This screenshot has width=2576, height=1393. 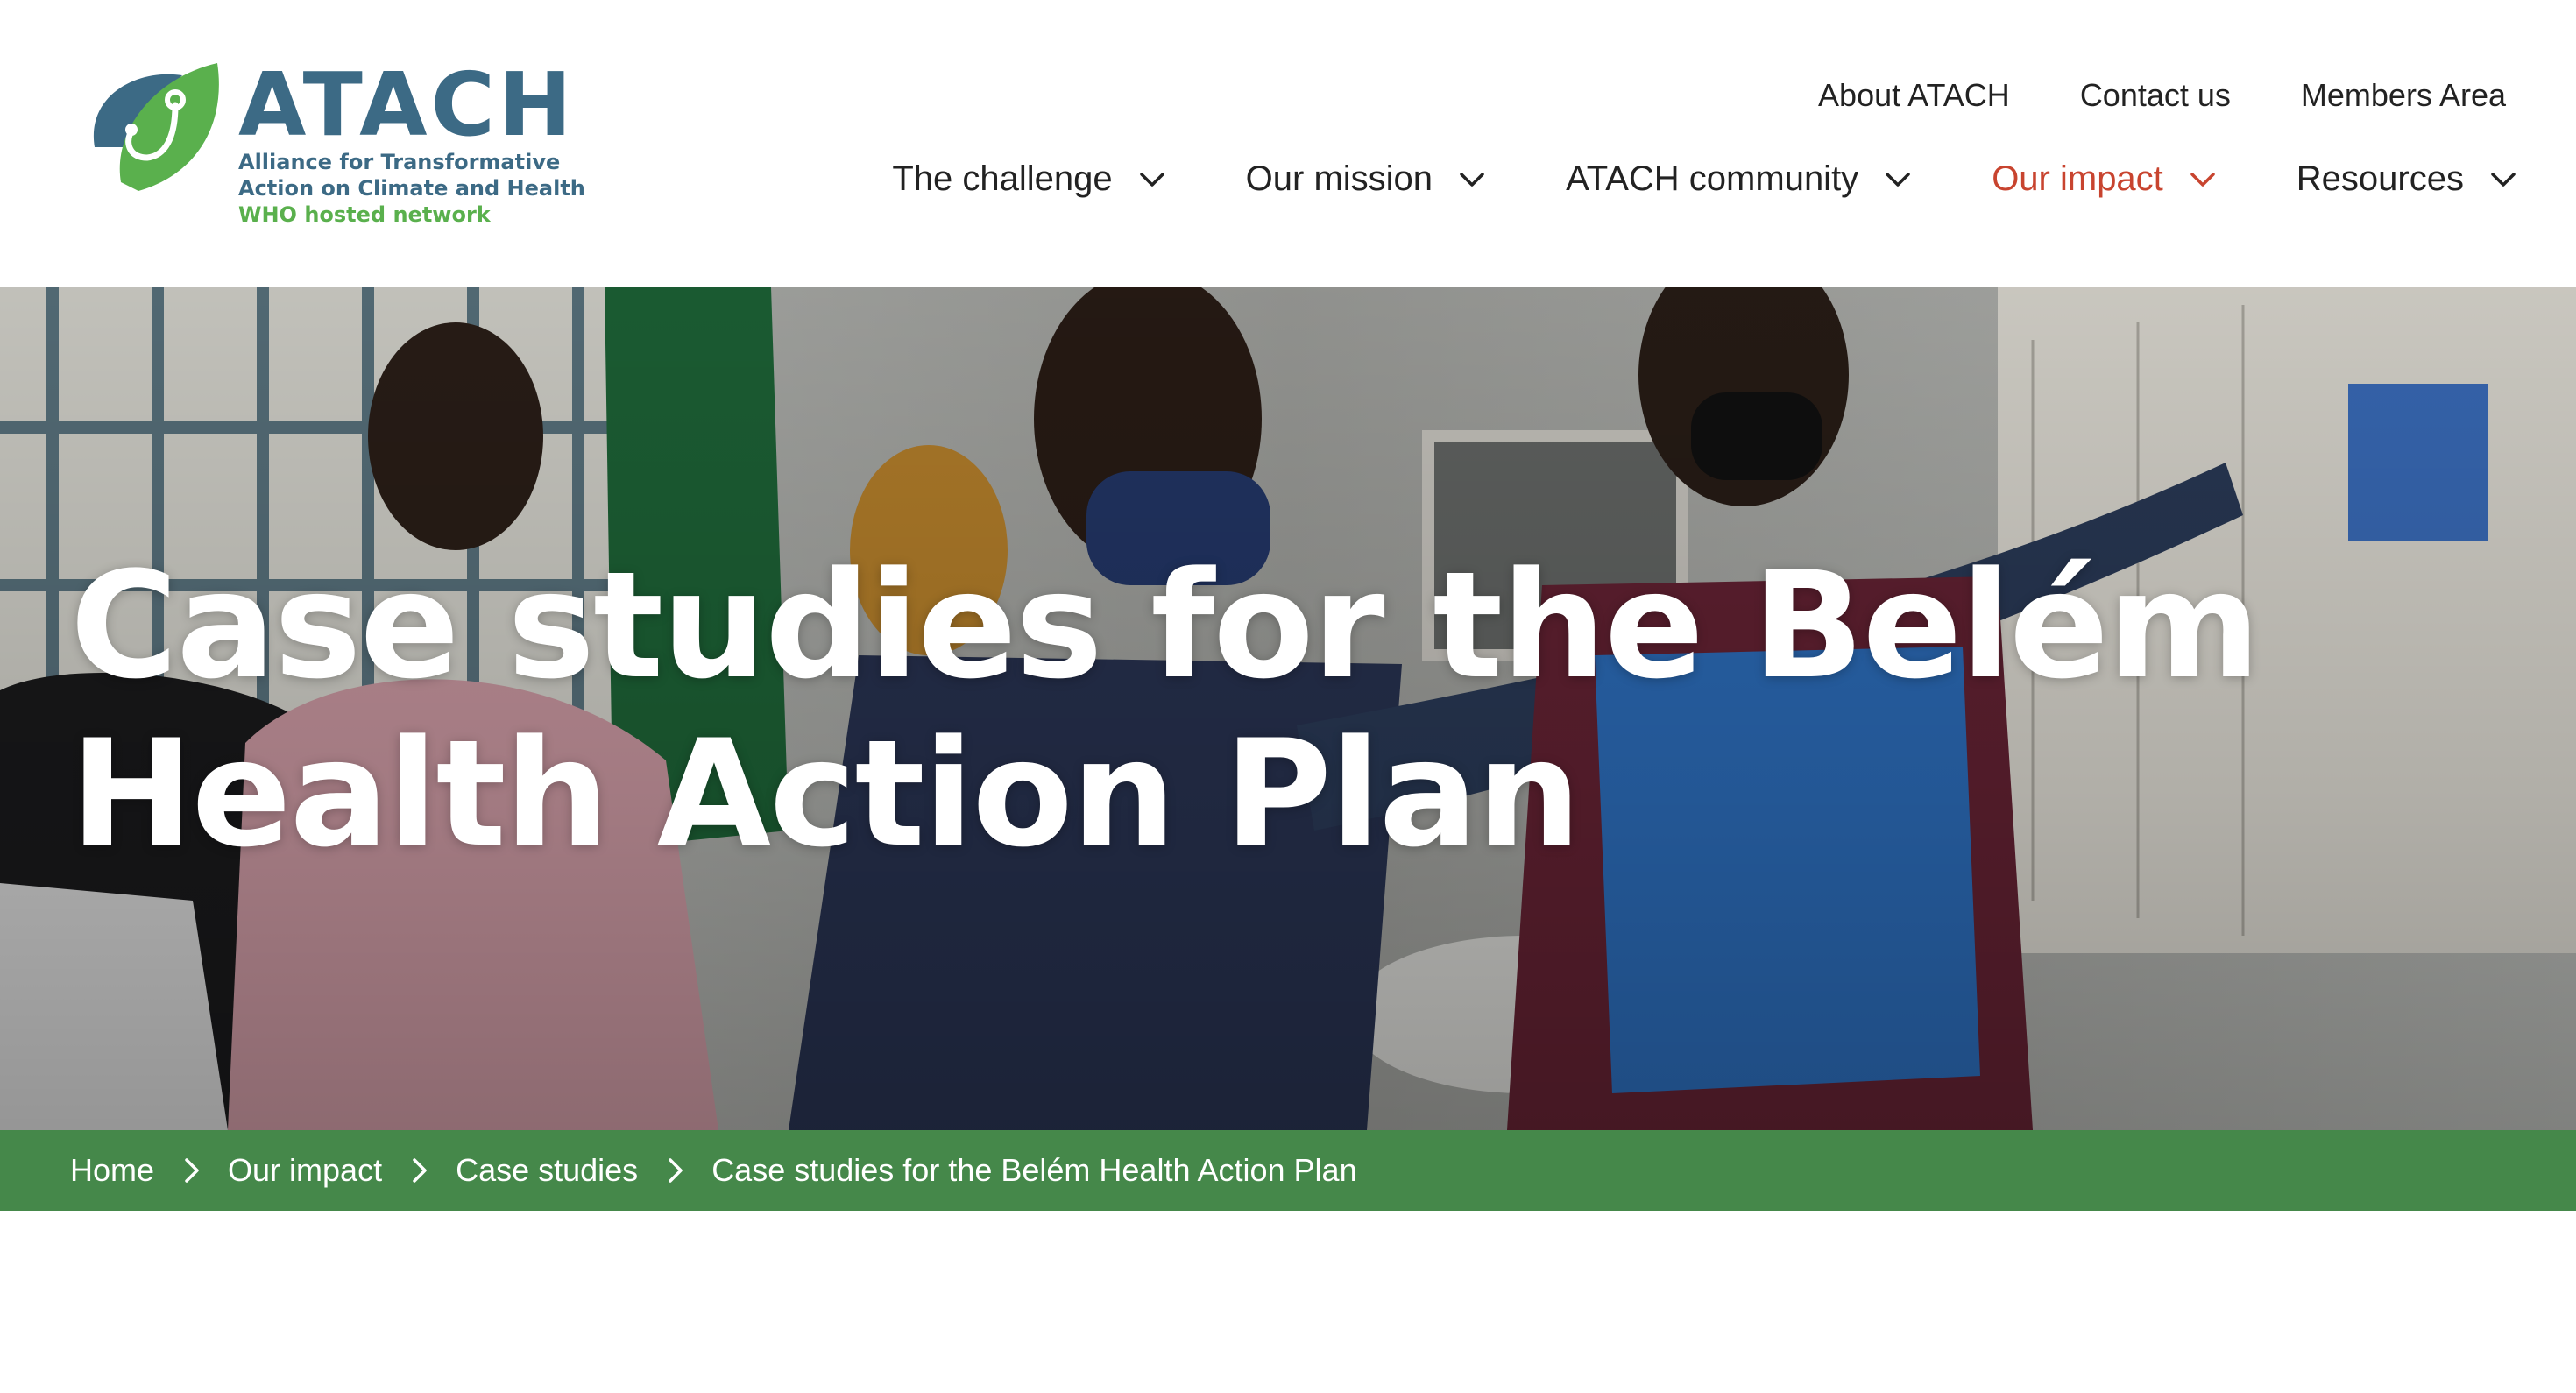 I want to click on breadcrumb-home: Home, so click(x=112, y=1171).